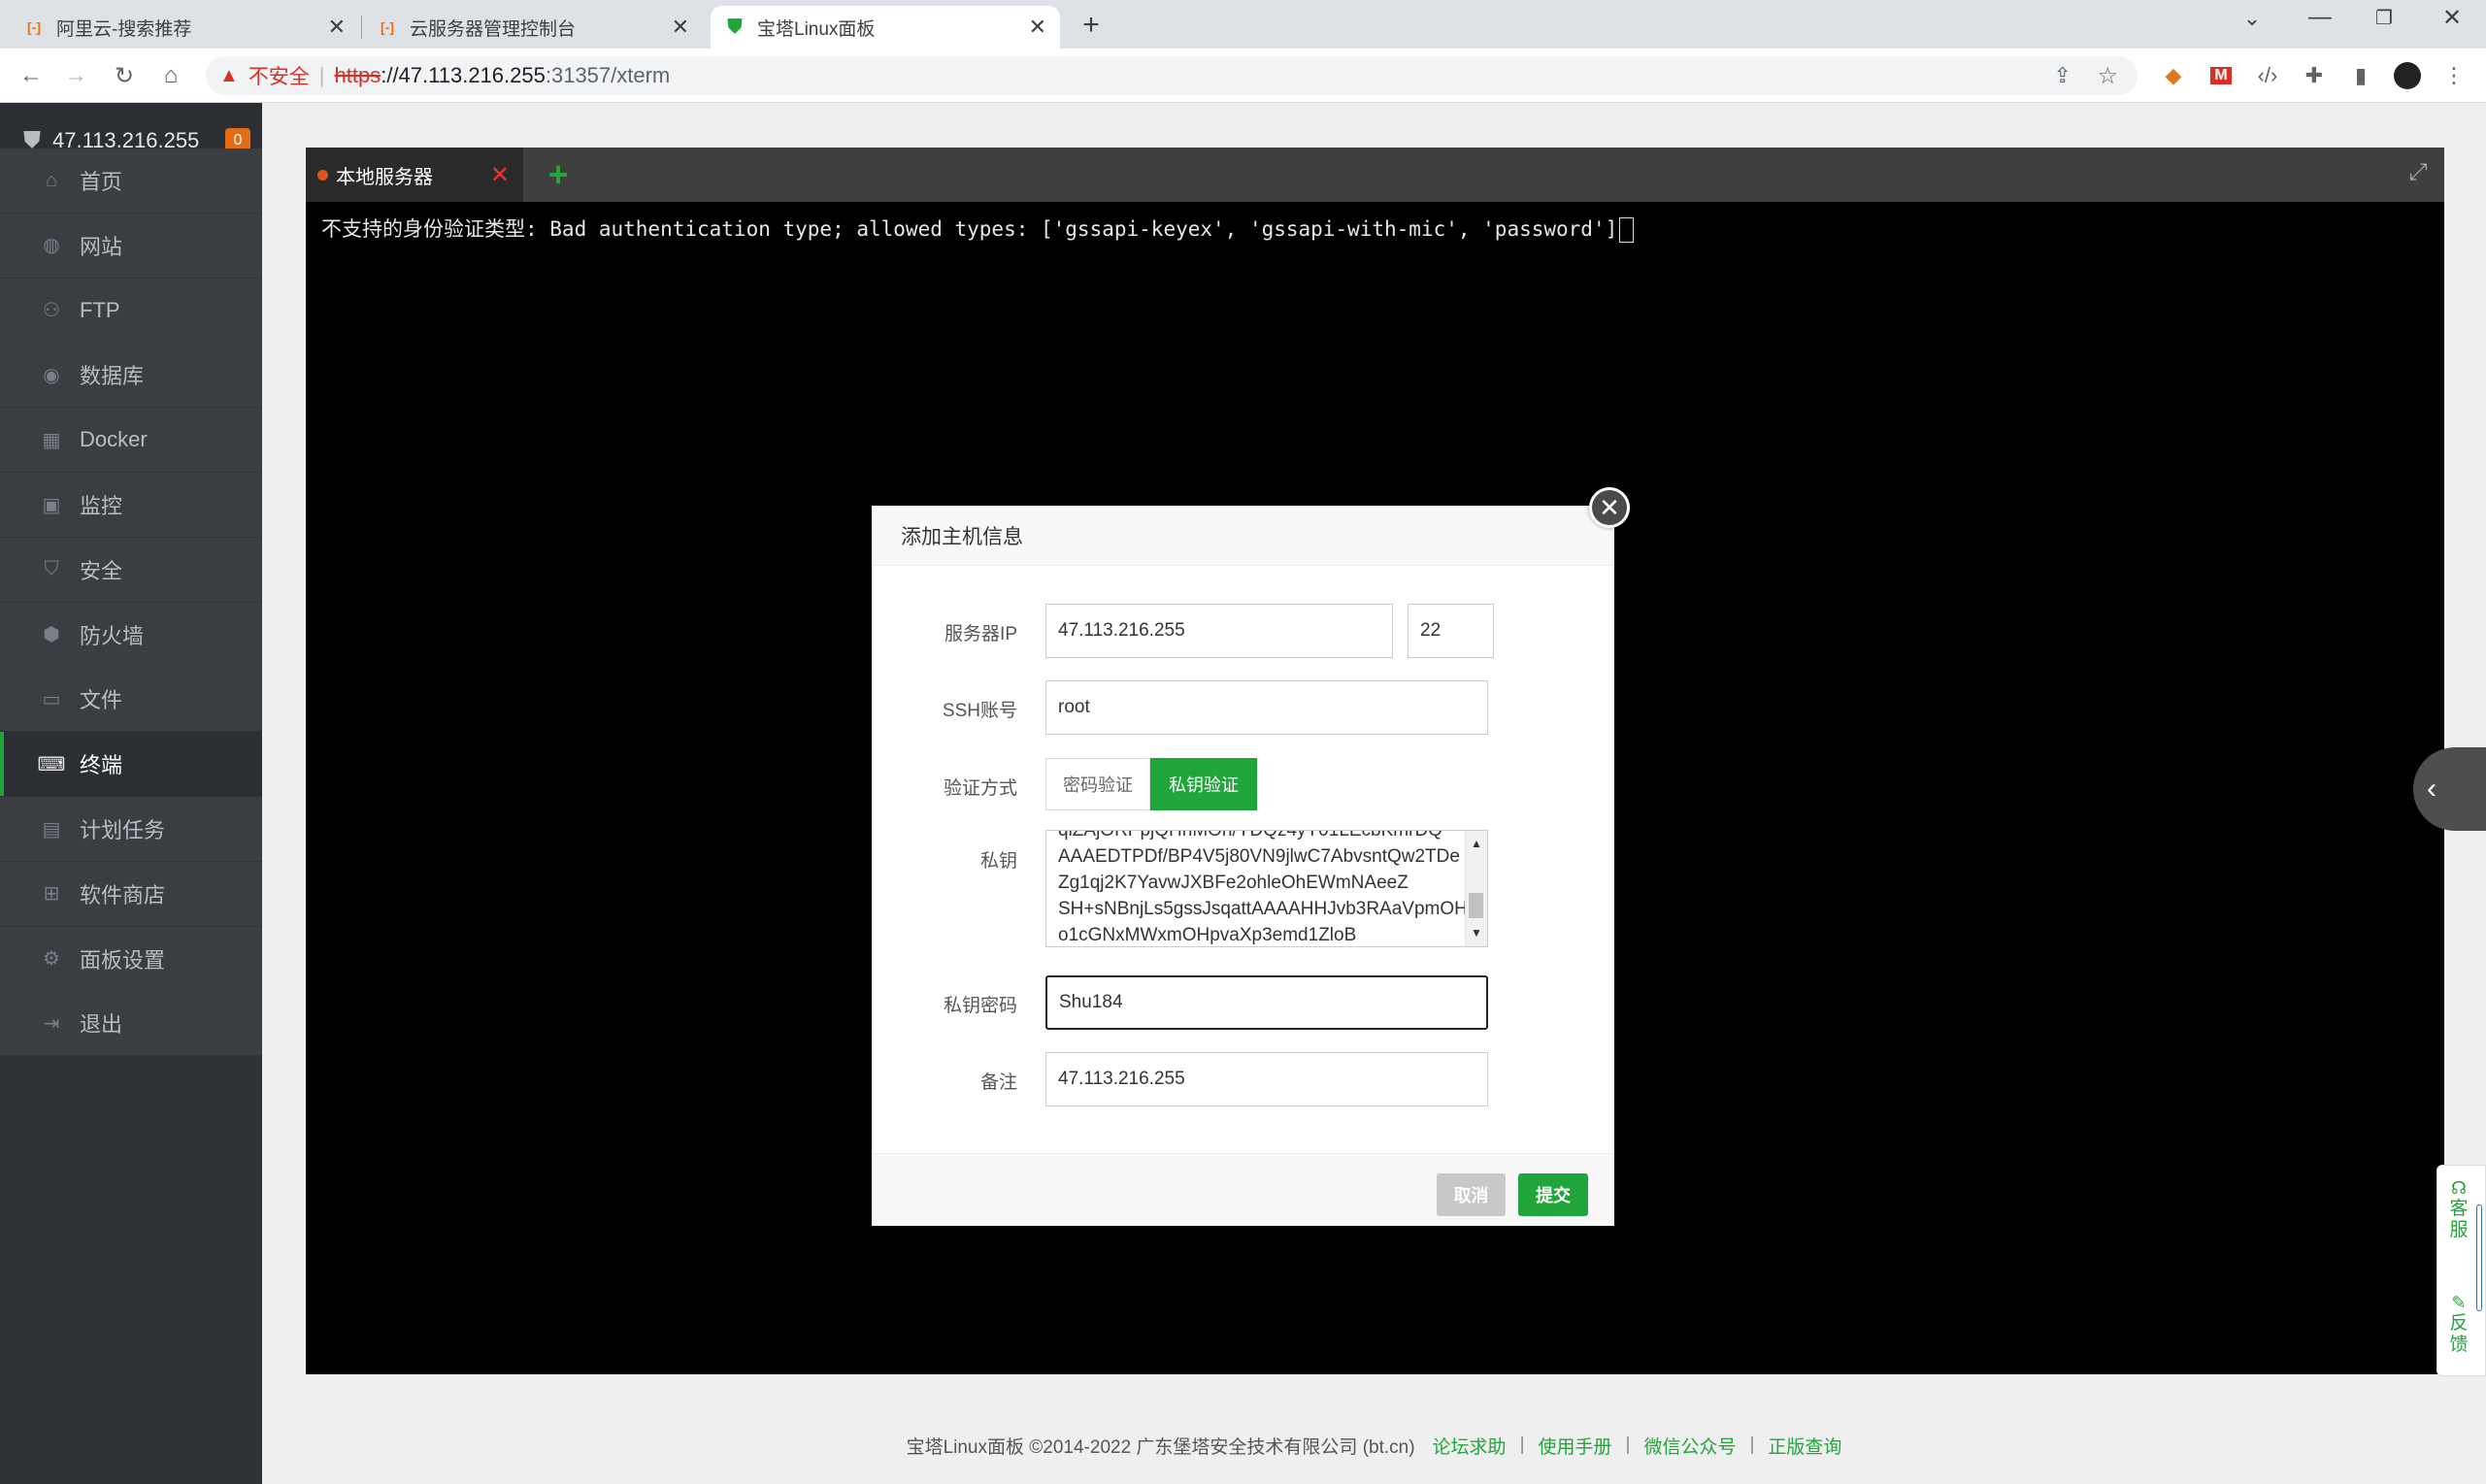 This screenshot has width=2486, height=1484. What do you see at coordinates (2461, 1270) in the screenshot?
I see `service-float-panel: ☊ 客服 ✎ 反馈` at bounding box center [2461, 1270].